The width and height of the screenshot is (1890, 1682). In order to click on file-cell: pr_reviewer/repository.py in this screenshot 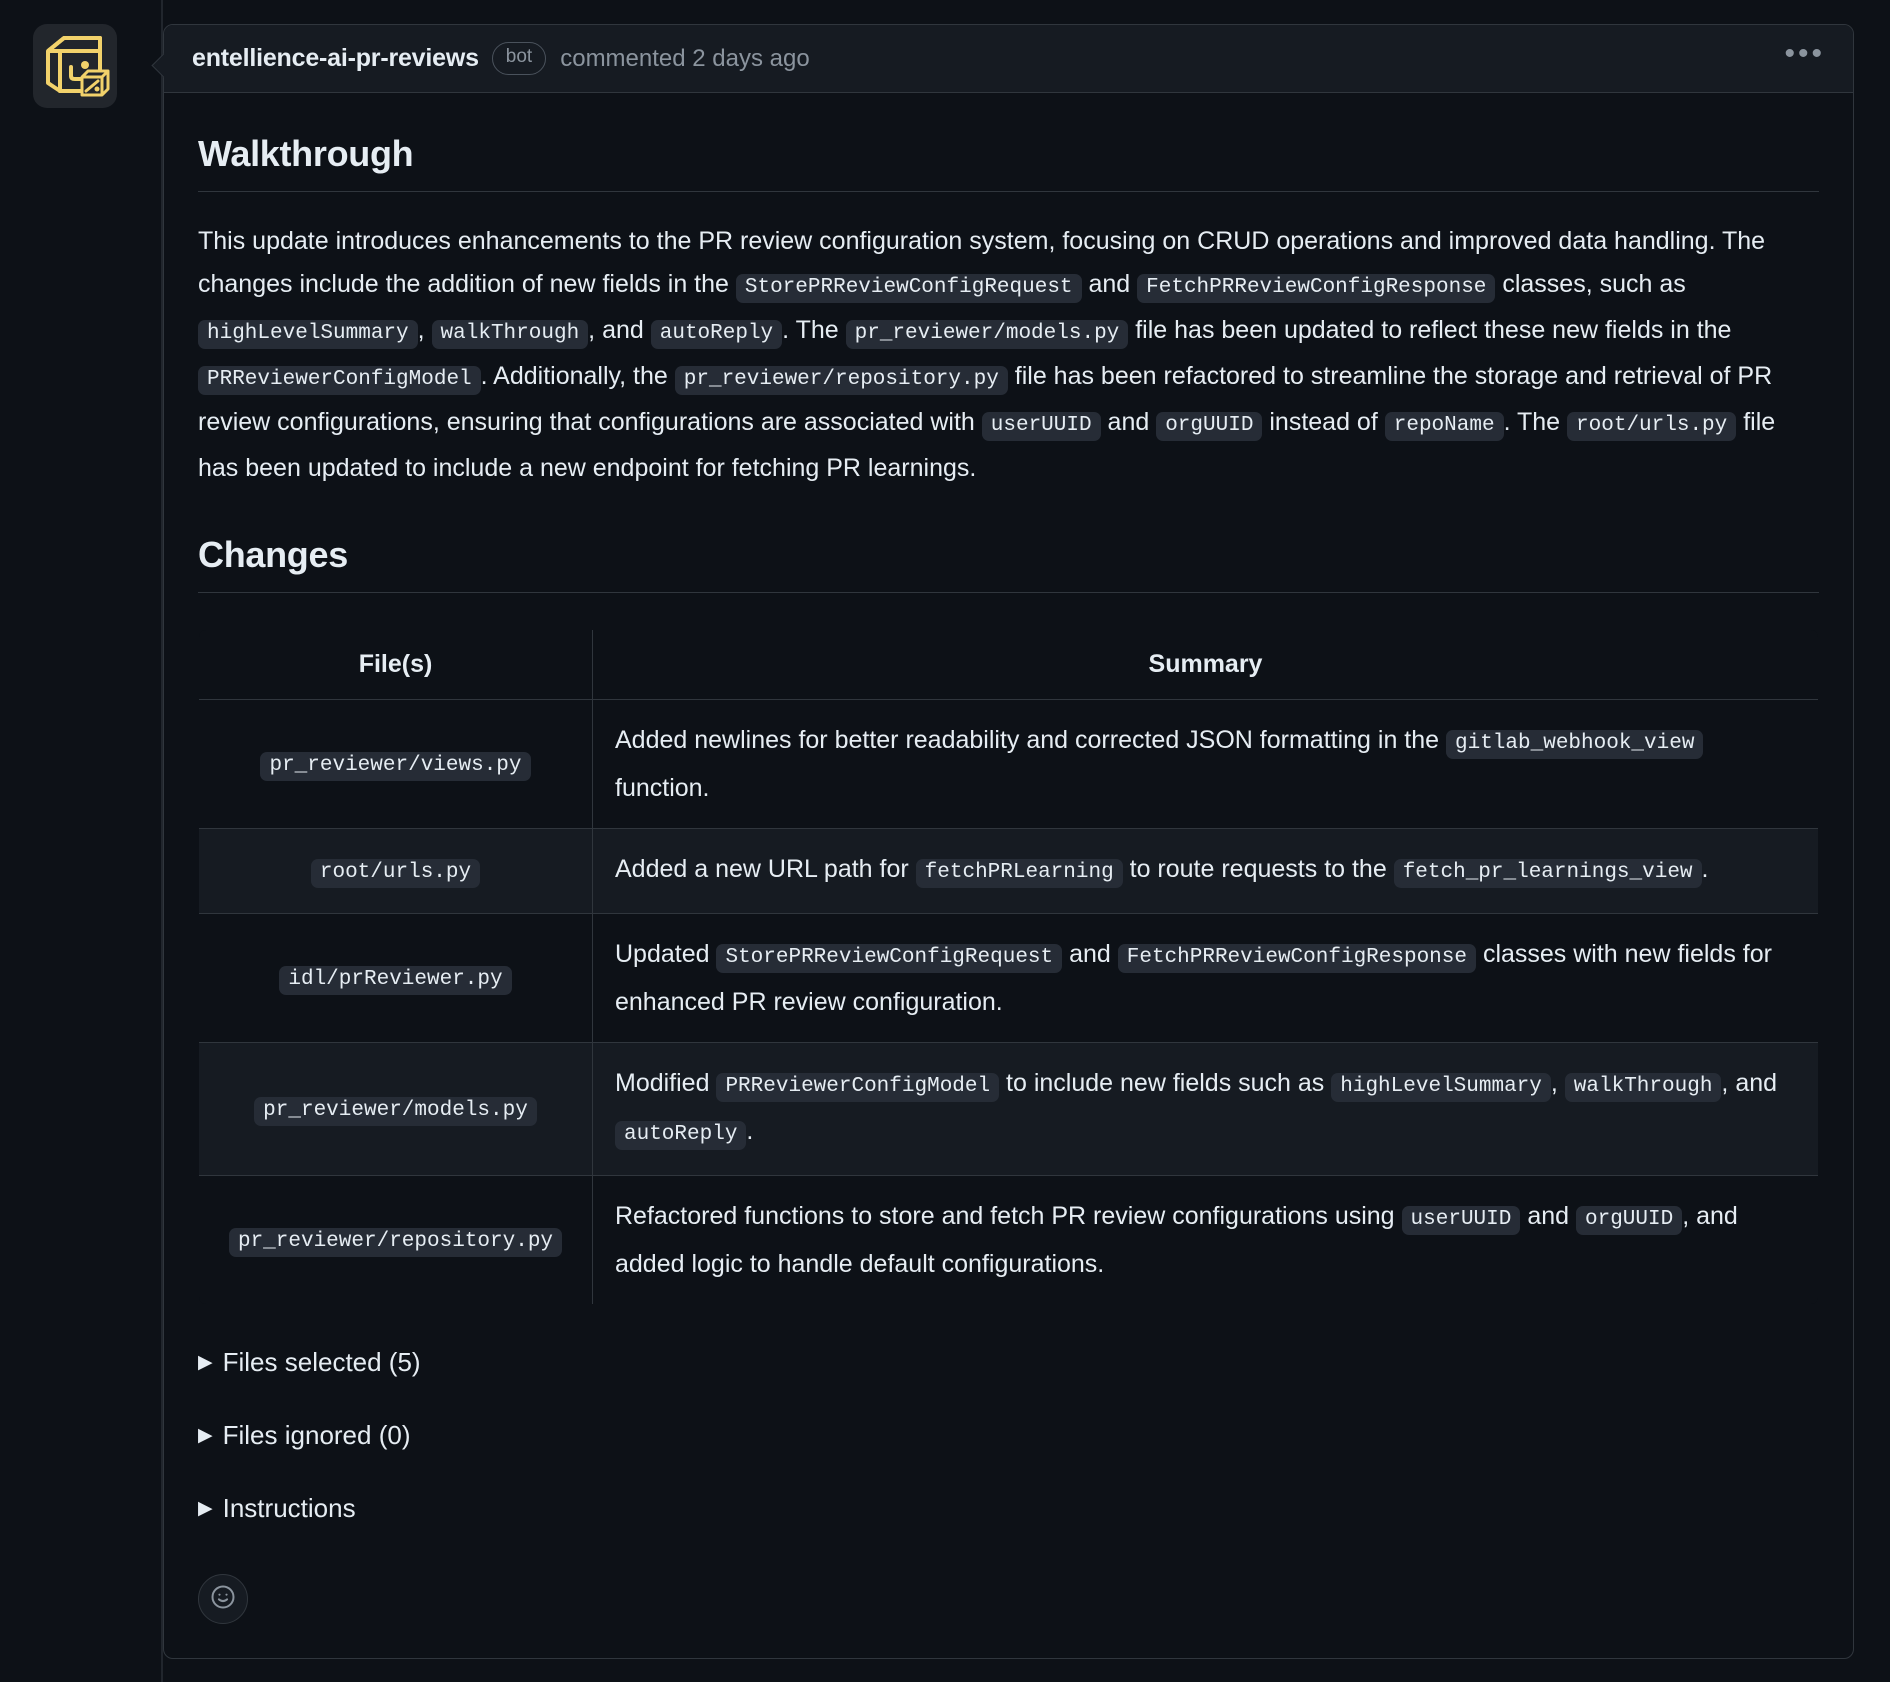, I will do `click(396, 1239)`.